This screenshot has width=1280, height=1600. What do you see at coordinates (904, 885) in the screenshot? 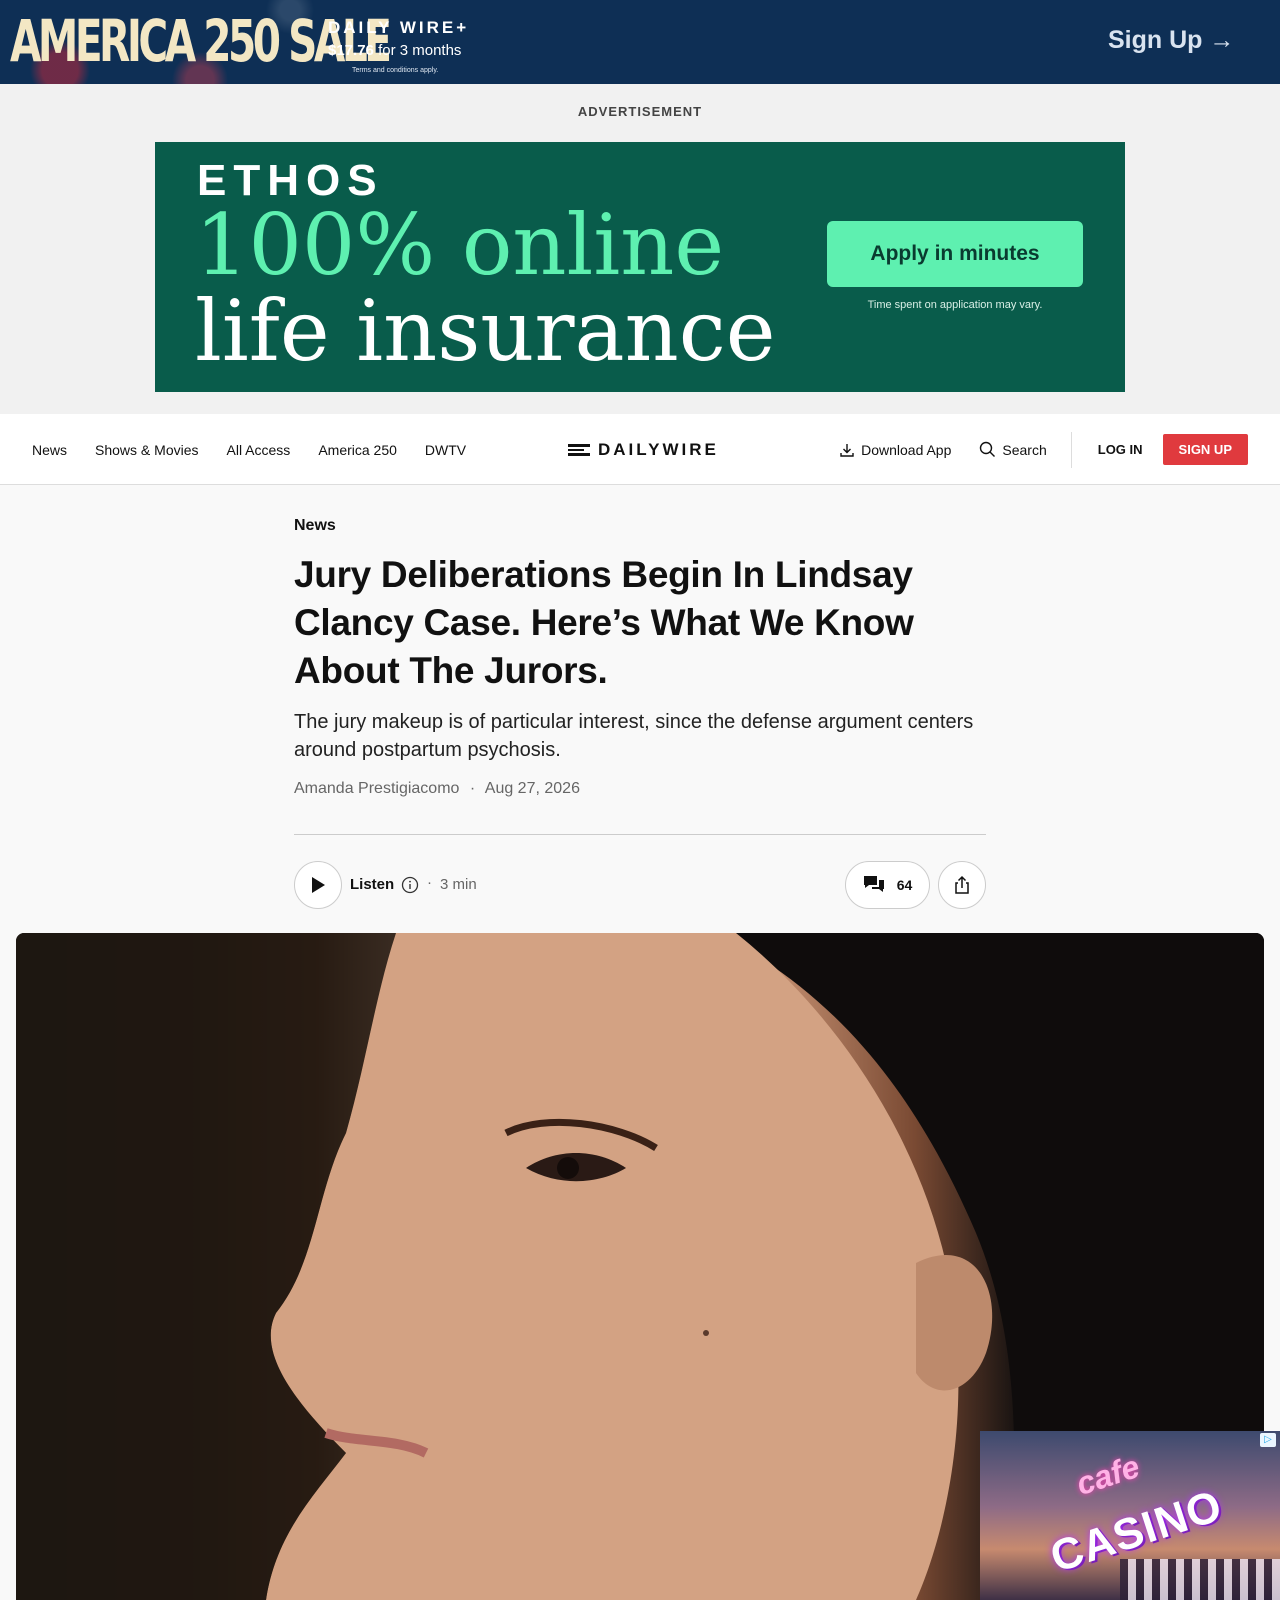
I see `comment-count: 64` at bounding box center [904, 885].